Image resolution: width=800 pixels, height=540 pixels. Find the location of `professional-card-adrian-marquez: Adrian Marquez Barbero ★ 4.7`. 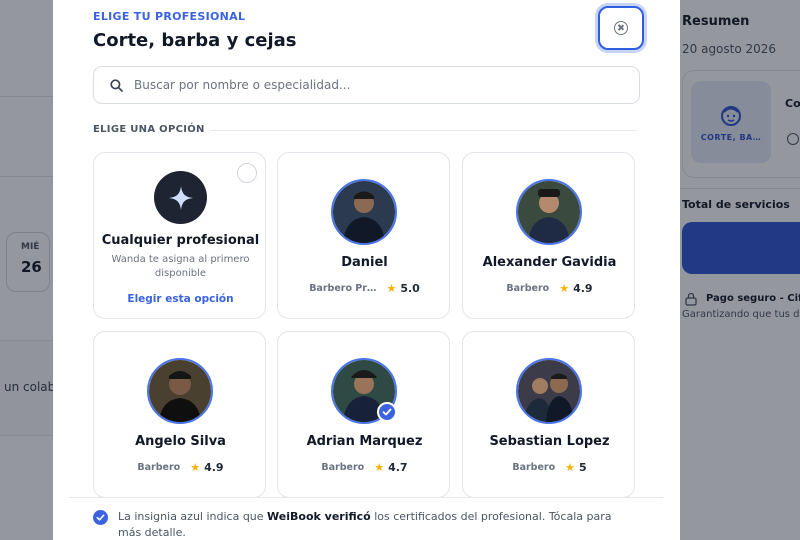

professional-card-adrian-marquez: Adrian Marquez Barbero ★ 4.7 is located at coordinates (363, 414).